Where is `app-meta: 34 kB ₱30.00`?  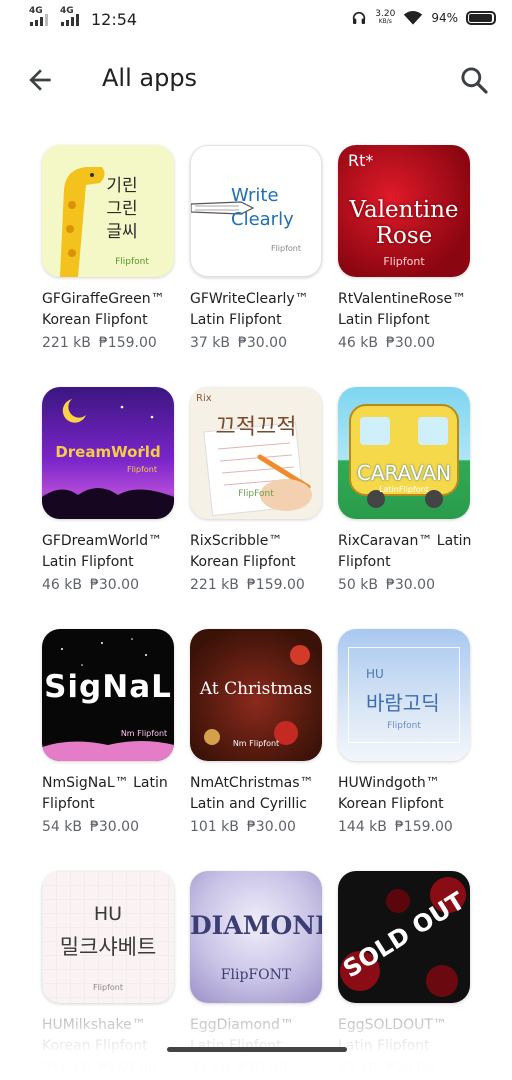 app-meta: 34 kB ₱30.00 is located at coordinates (257, 1069).